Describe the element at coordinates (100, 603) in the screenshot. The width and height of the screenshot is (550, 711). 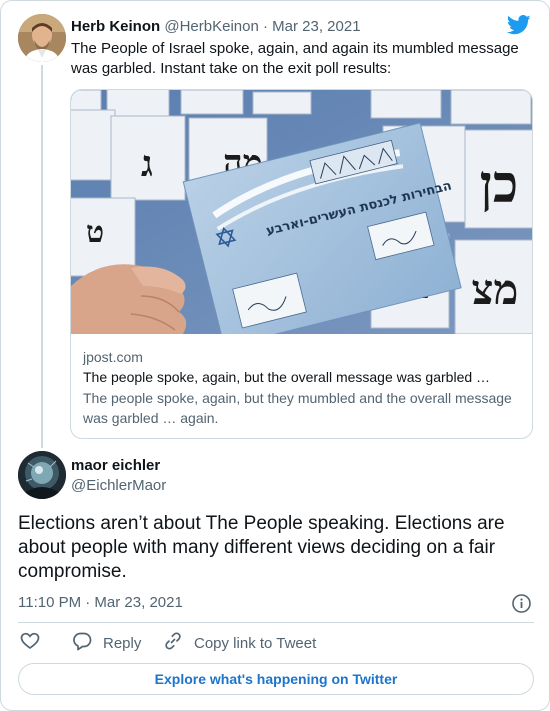
I see `tweet-timestamp: 11:10 PM · Mar 23, 2021` at that location.